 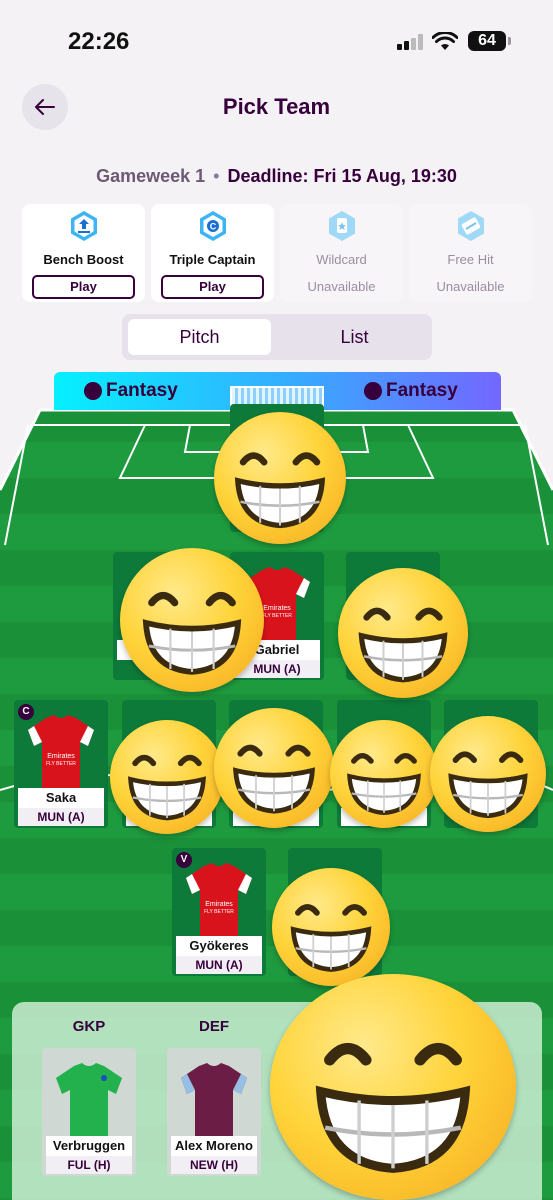 I want to click on chip-name: Bench Boost, so click(x=83, y=259).